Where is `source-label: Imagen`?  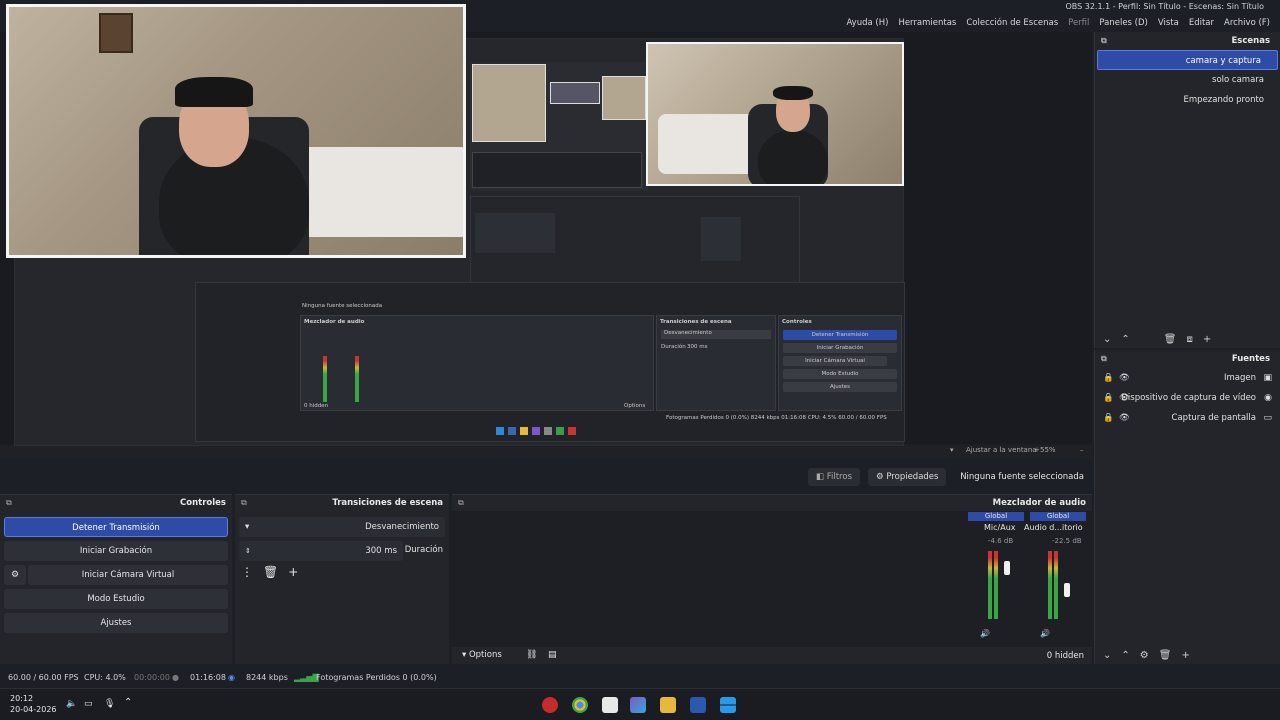
source-label: Imagen is located at coordinates (1239, 378).